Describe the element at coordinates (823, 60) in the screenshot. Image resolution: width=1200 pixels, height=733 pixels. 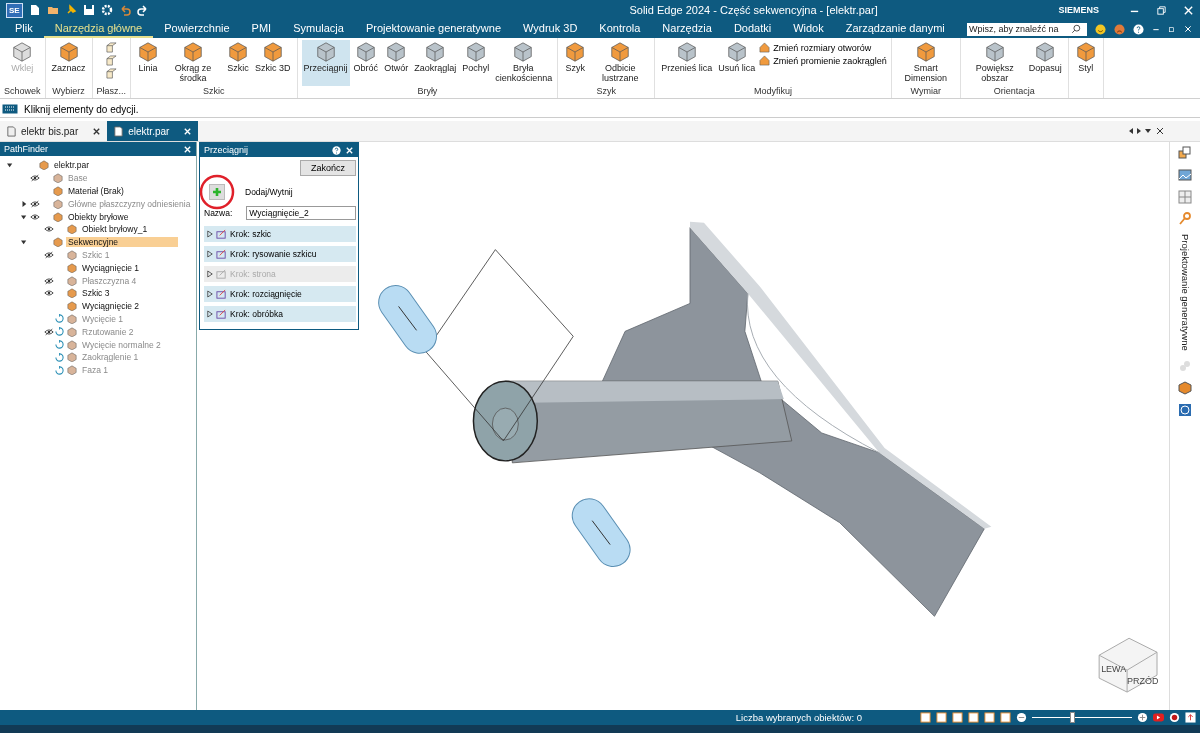
I see `ribbon-small-command: Zmień promienie zaokrągleń` at that location.